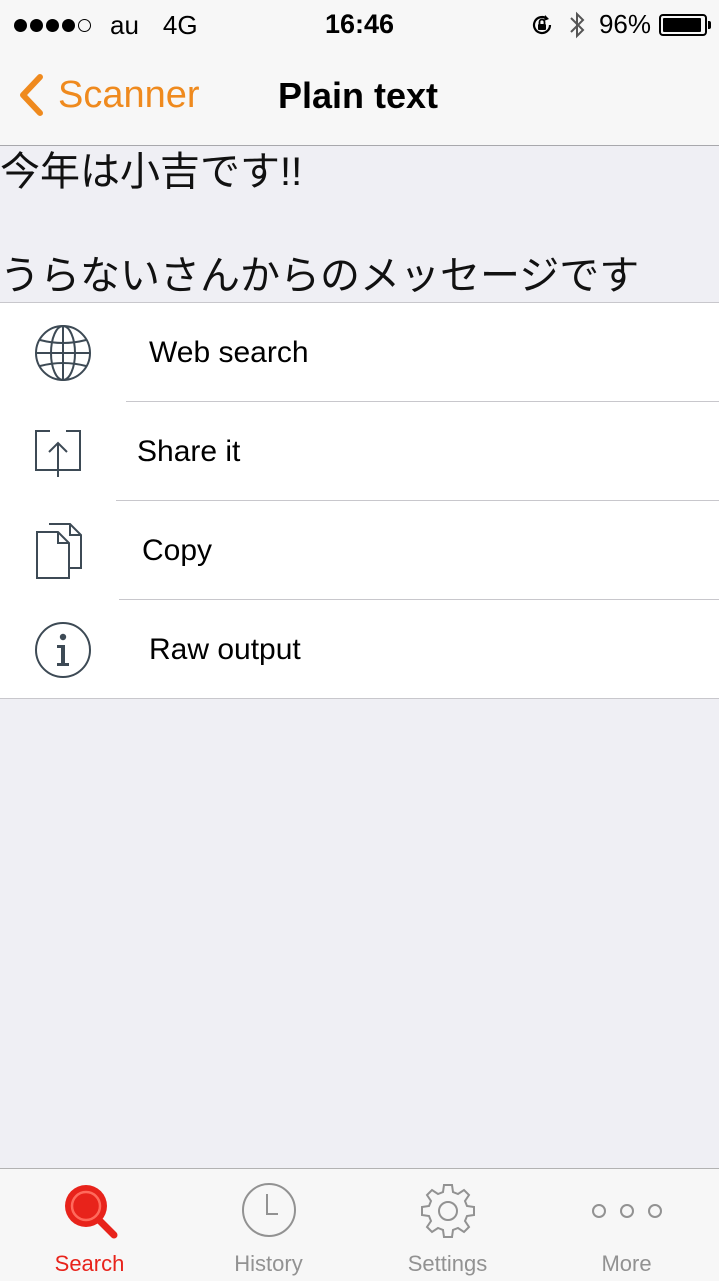  I want to click on tab-search: Search, so click(89, 1225).